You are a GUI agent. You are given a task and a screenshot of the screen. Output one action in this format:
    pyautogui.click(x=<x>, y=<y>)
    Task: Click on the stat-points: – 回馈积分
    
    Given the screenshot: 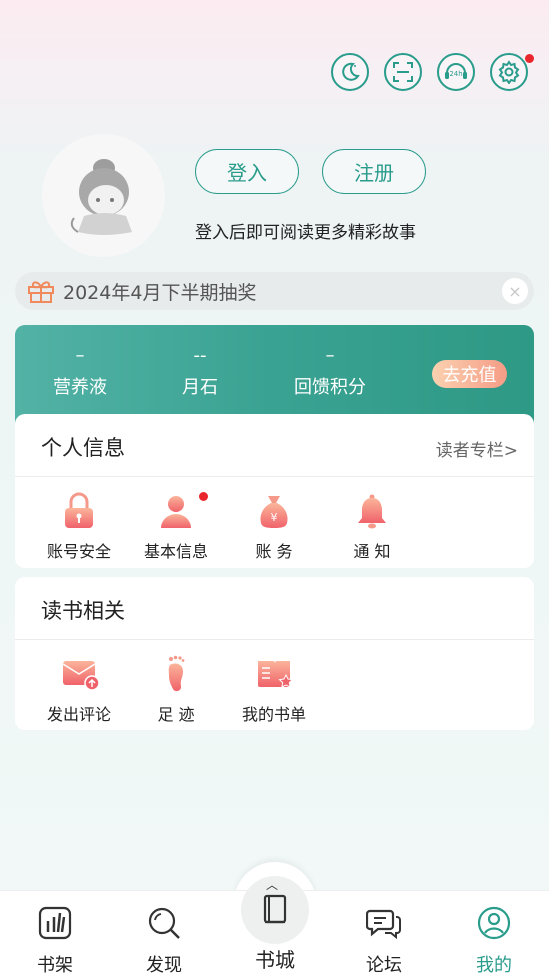 What is the action you would take?
    pyautogui.click(x=330, y=372)
    